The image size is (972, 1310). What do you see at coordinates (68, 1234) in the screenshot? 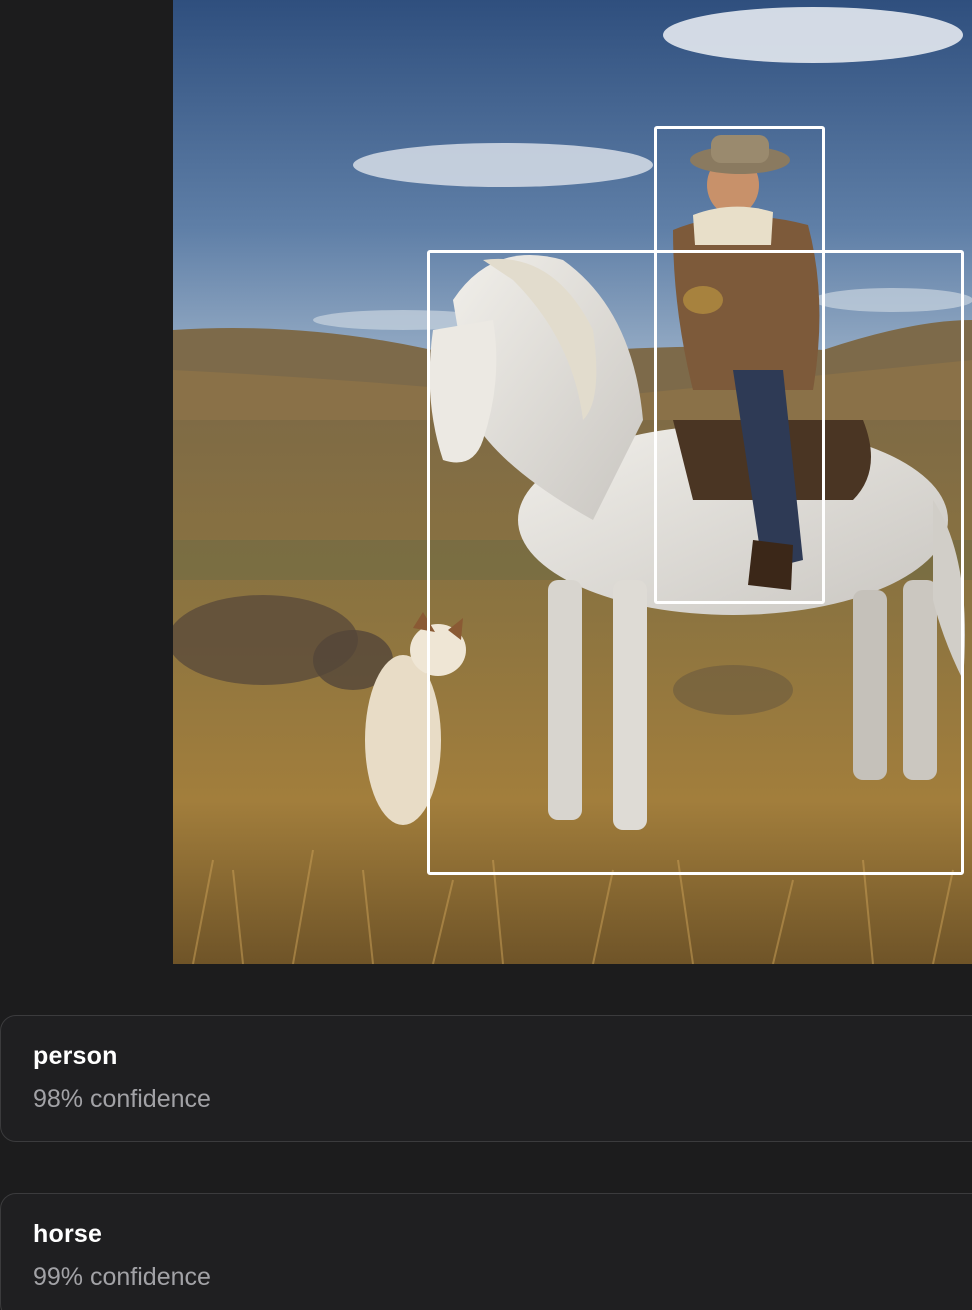
I see `result-label: horse` at bounding box center [68, 1234].